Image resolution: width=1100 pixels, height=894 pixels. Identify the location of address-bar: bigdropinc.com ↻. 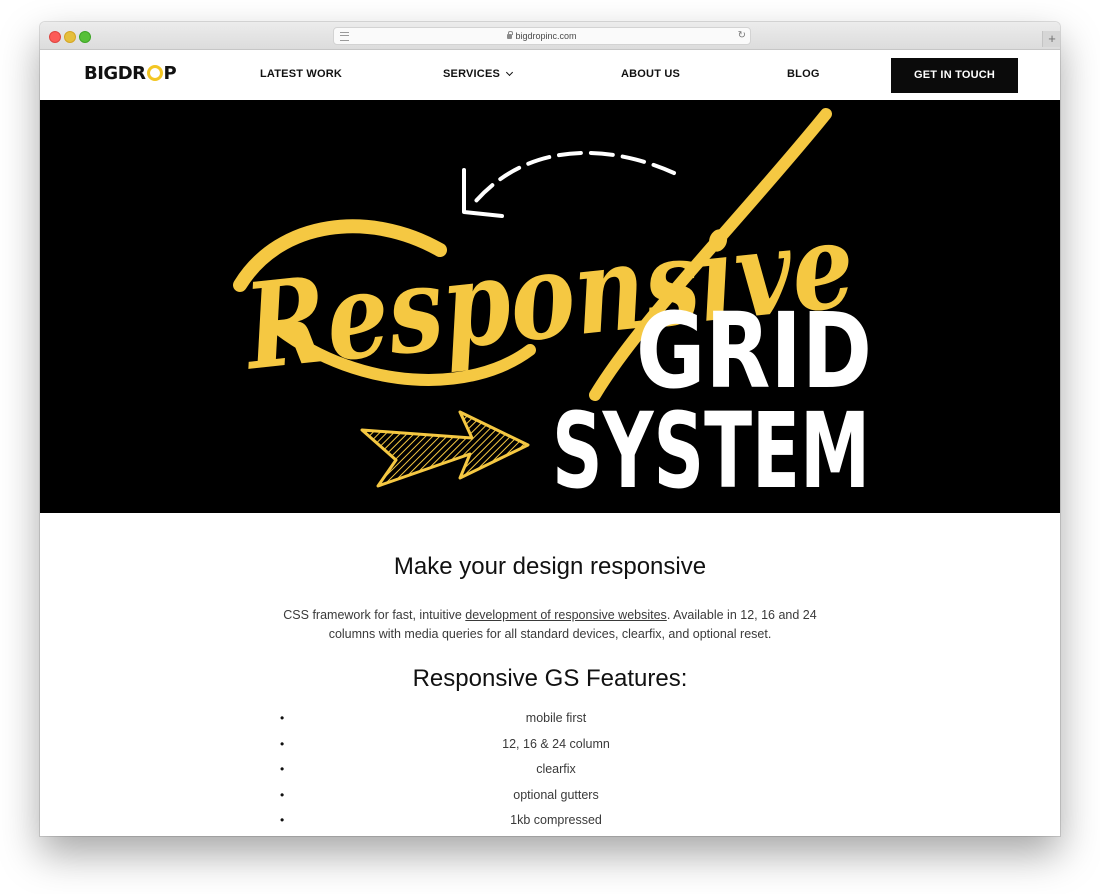
(542, 36).